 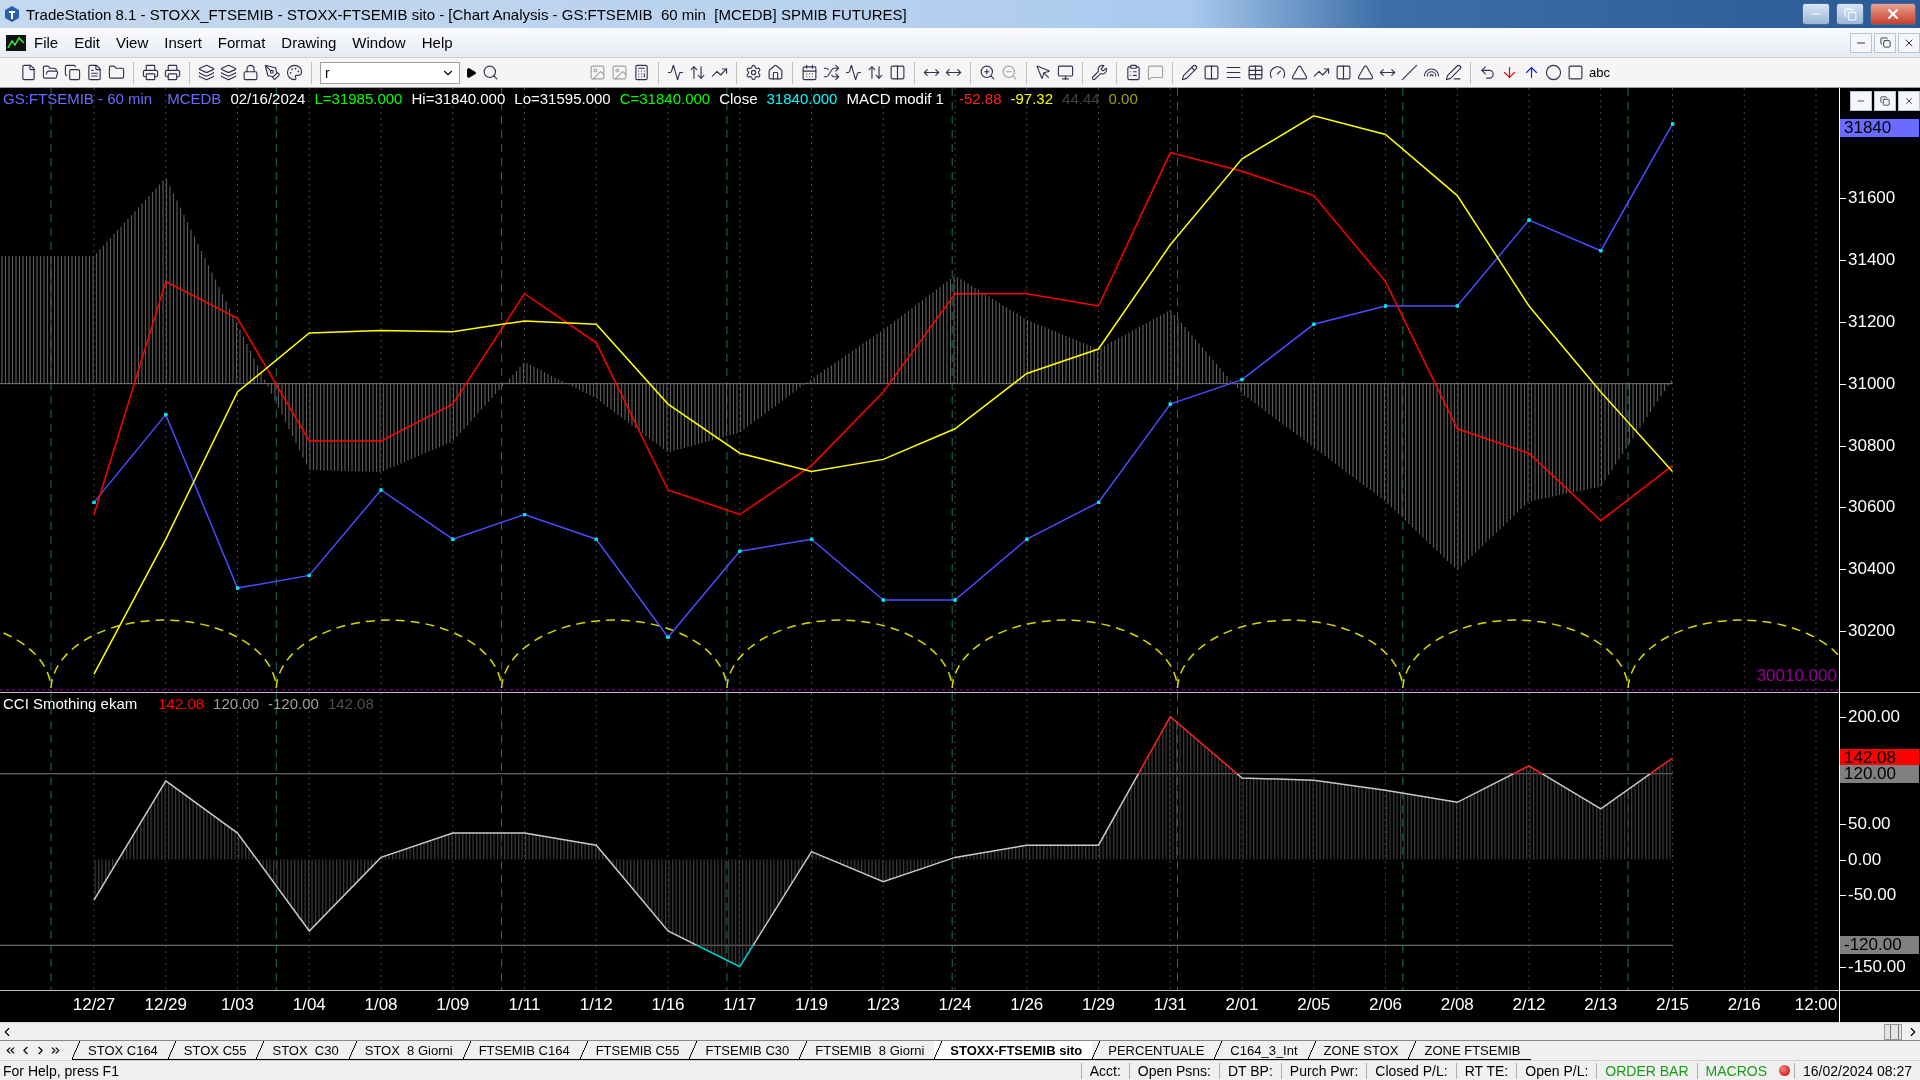 I want to click on copy-icon, so click(x=72, y=72).